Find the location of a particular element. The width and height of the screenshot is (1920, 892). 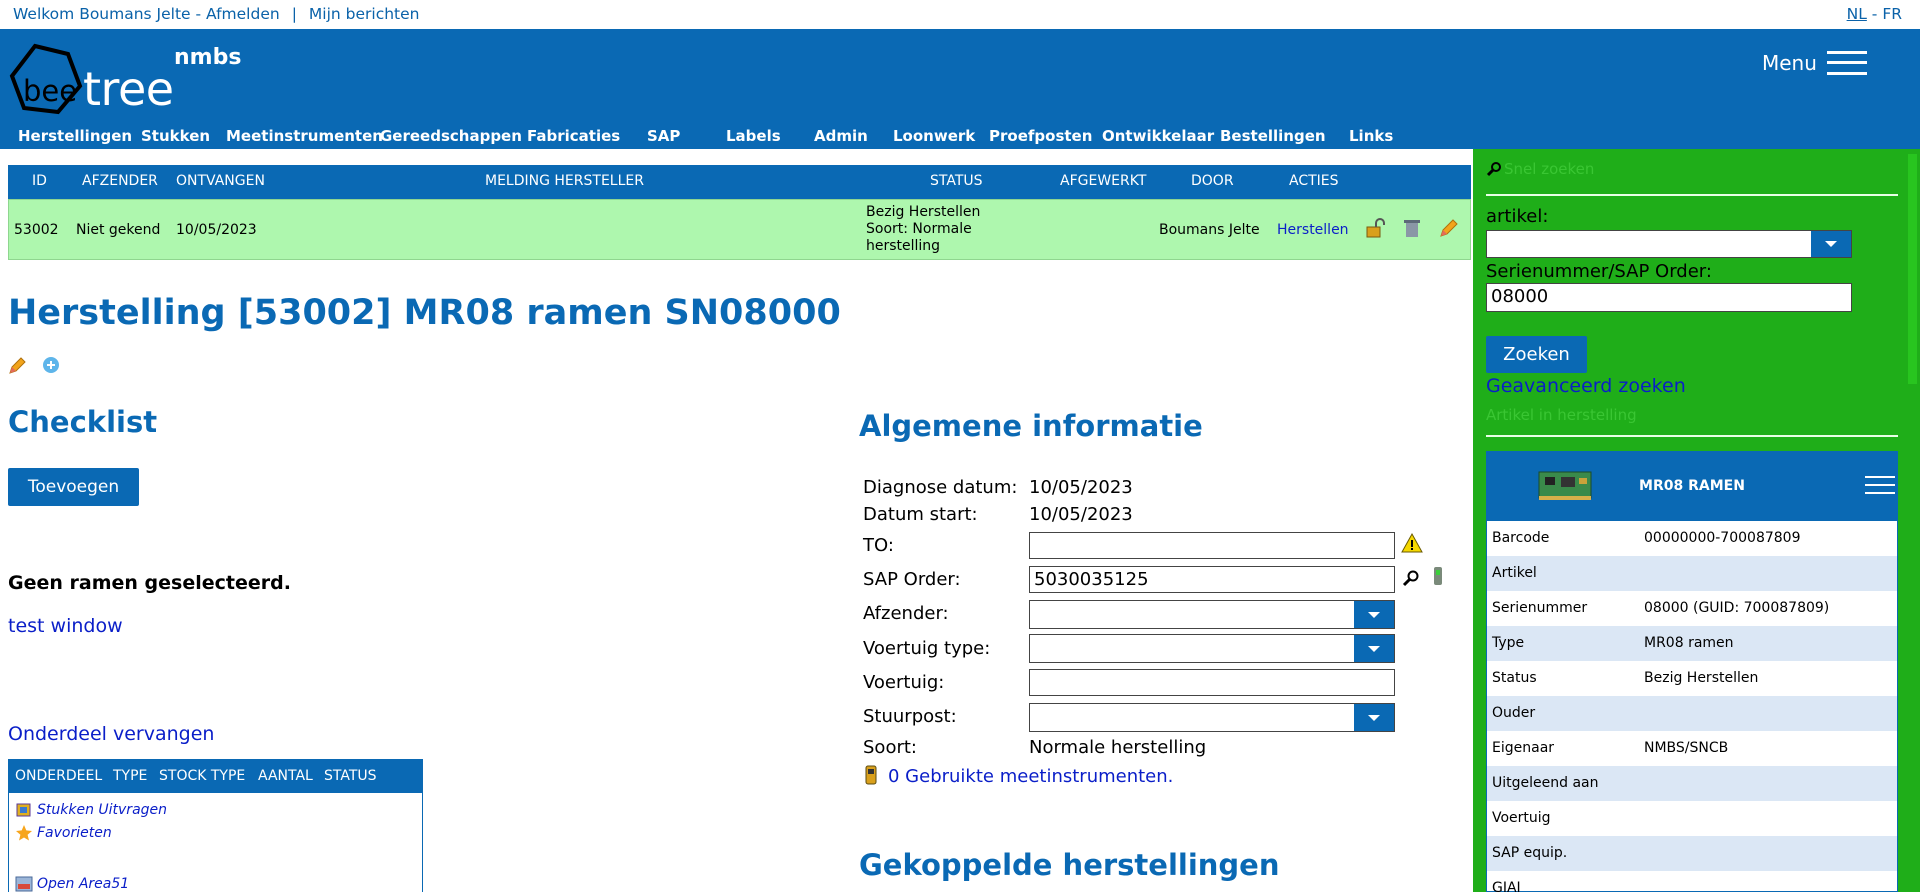

info-row-ouder: Ouder is located at coordinates (1692, 713).